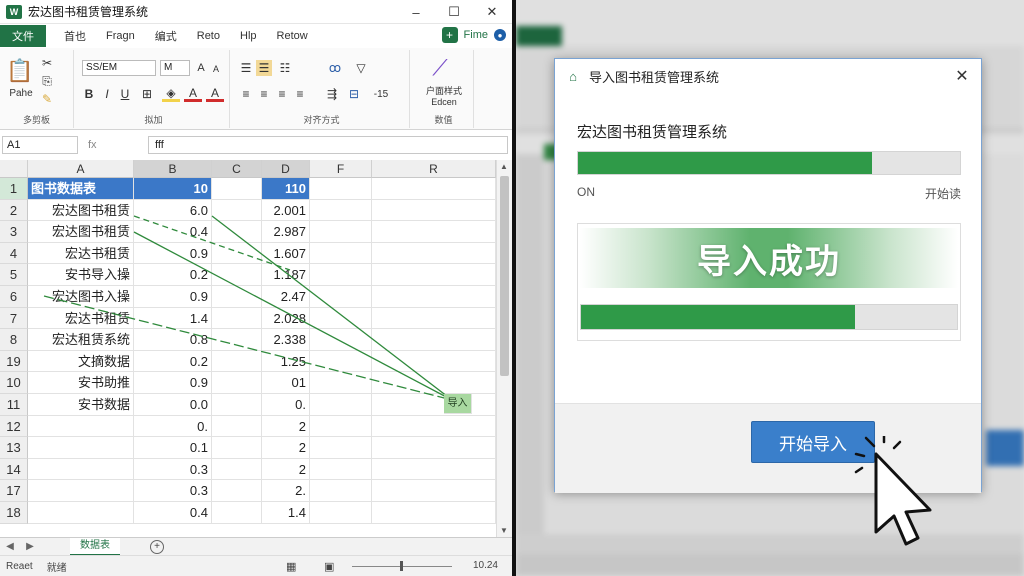  What do you see at coordinates (171, 94) in the screenshot?
I see `fill-color-icon: ◈` at bounding box center [171, 94].